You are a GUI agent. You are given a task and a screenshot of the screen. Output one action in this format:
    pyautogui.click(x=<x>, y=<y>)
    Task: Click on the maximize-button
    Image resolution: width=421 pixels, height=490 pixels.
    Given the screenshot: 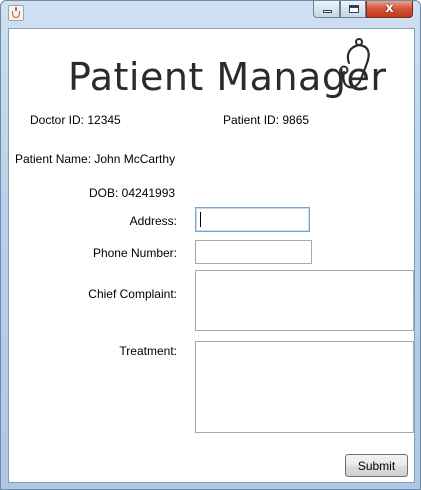 What is the action you would take?
    pyautogui.click(x=353, y=9)
    